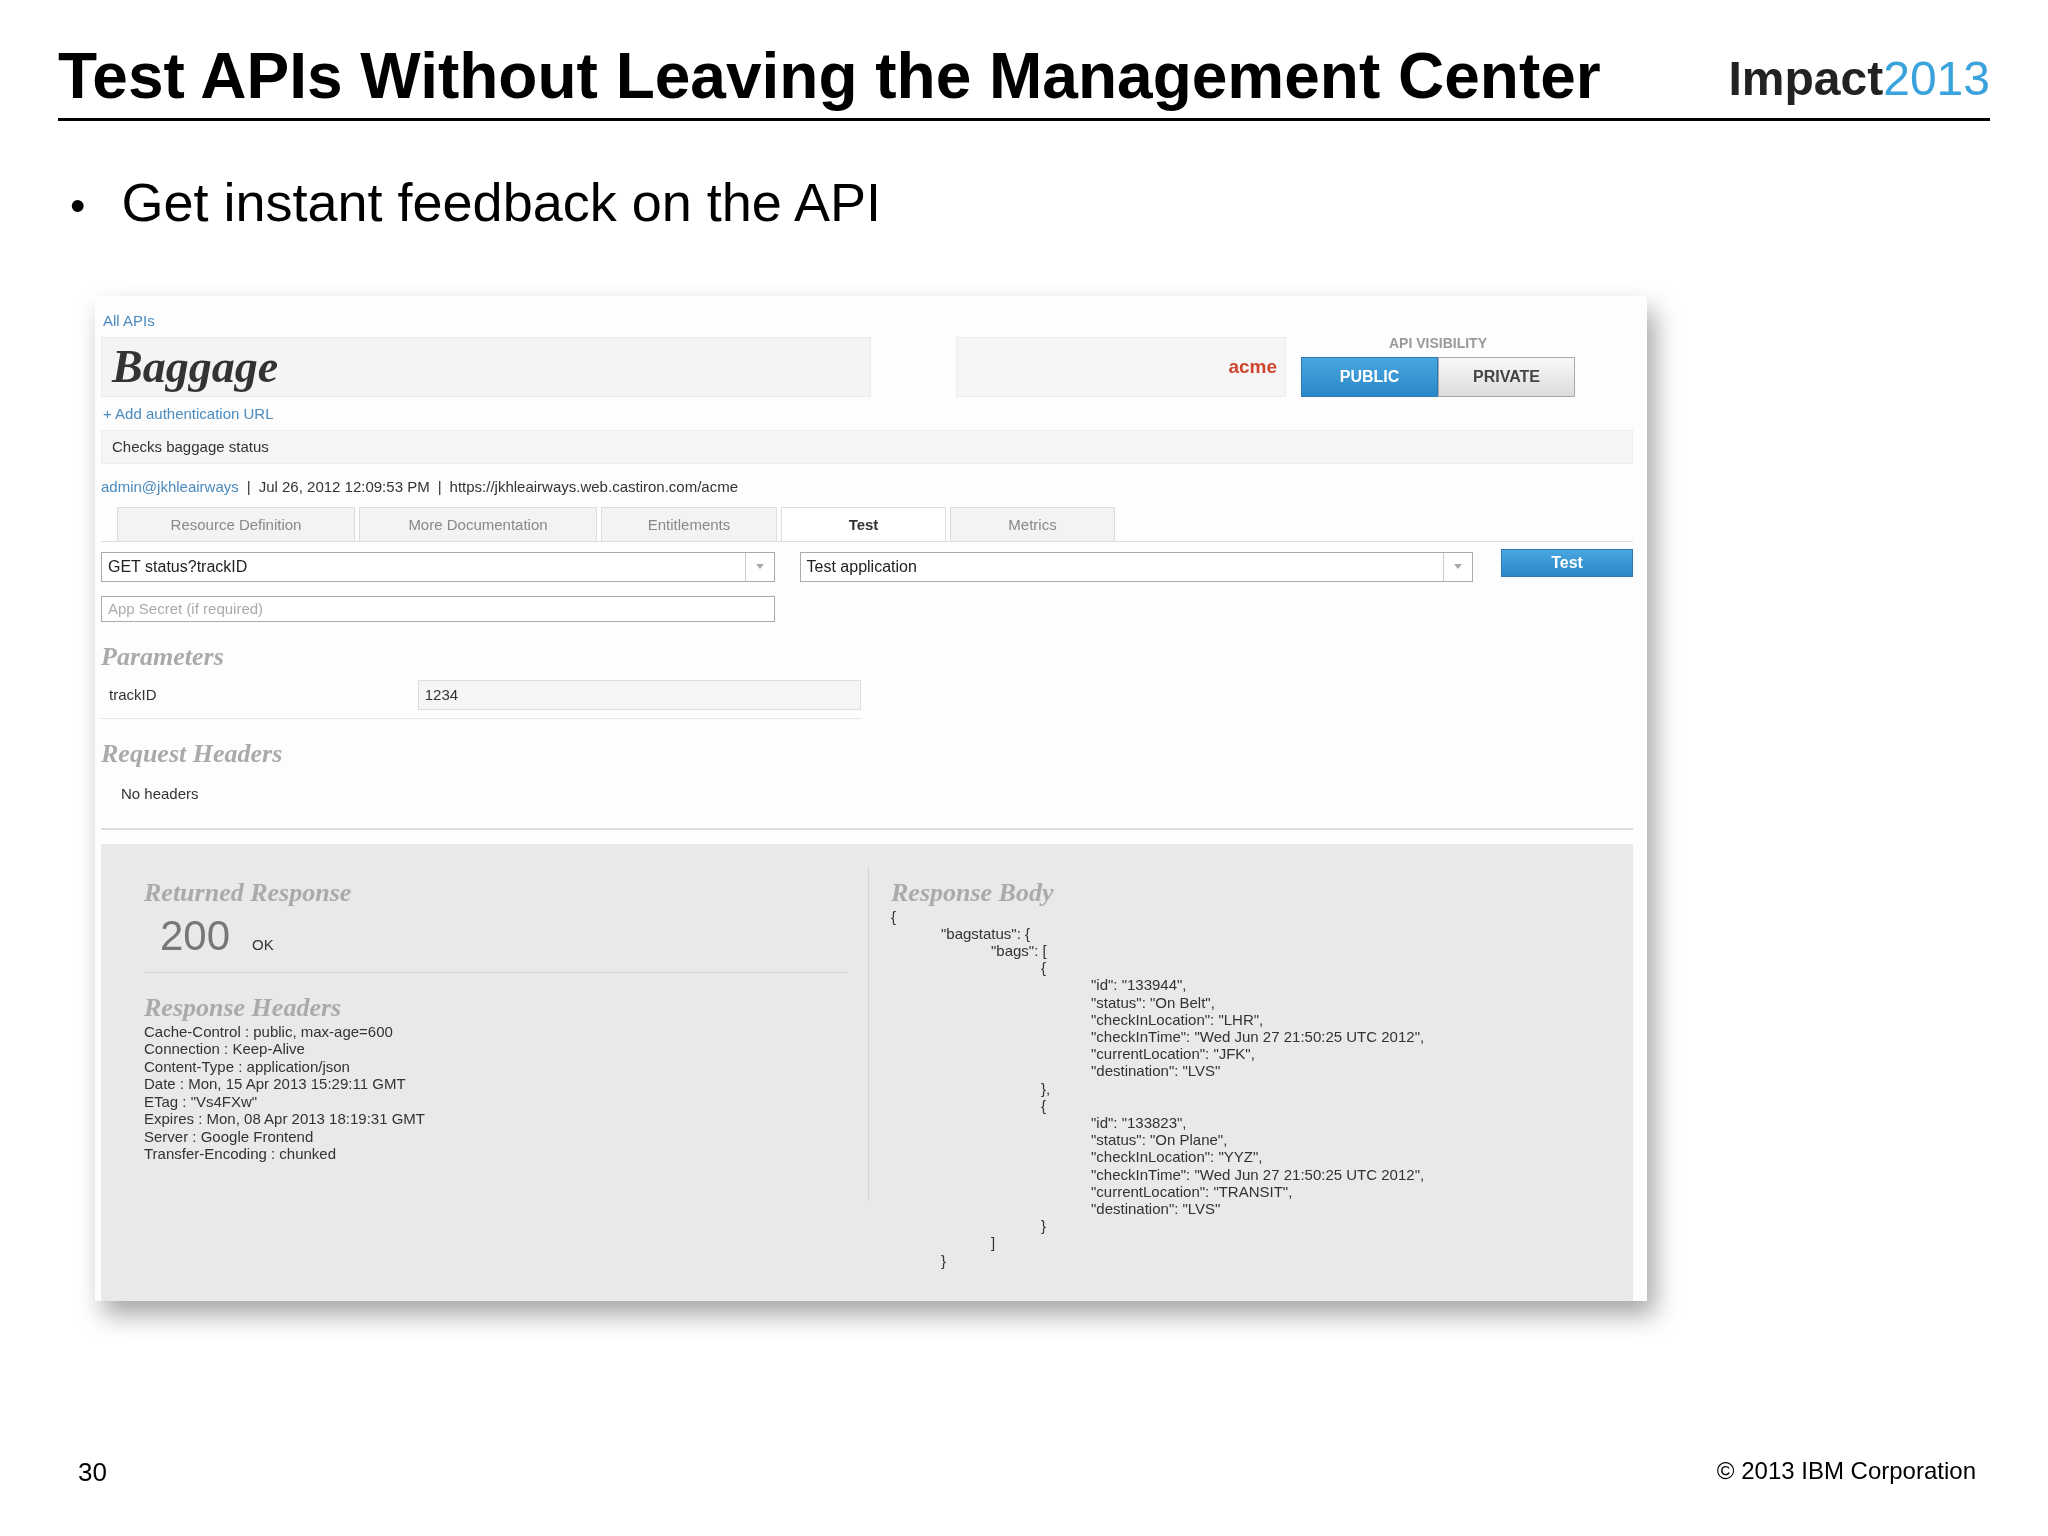  I want to click on code-line: "checkInLocation": "YYZ",, so click(1177, 1157).